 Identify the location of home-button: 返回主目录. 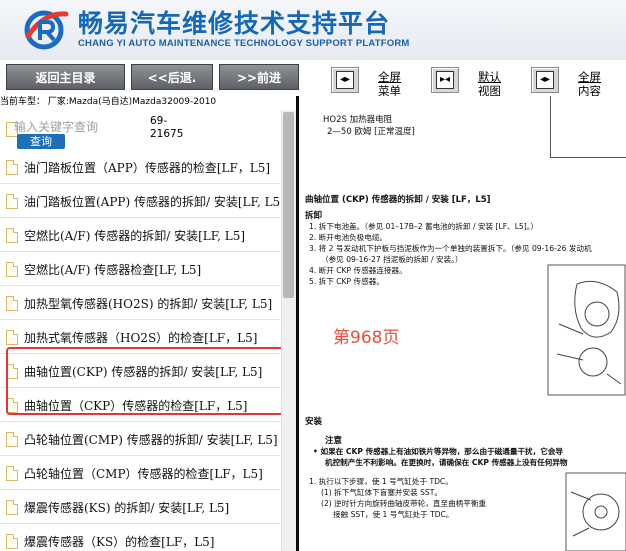
(65, 77).